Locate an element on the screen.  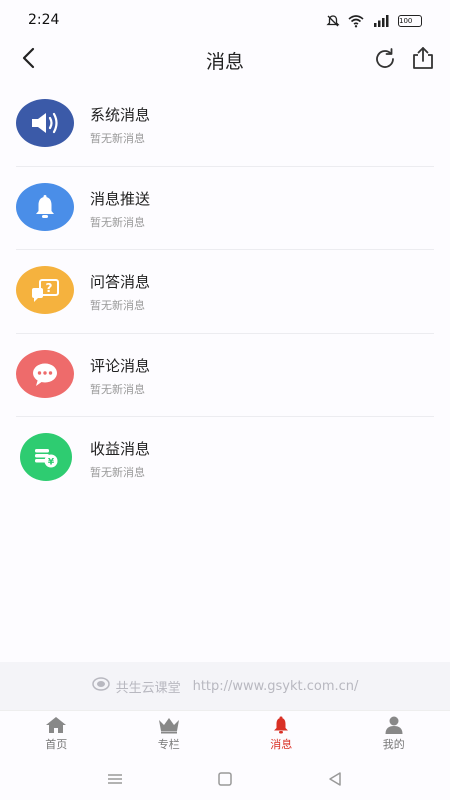
tab-label: 消息 is located at coordinates (281, 744).